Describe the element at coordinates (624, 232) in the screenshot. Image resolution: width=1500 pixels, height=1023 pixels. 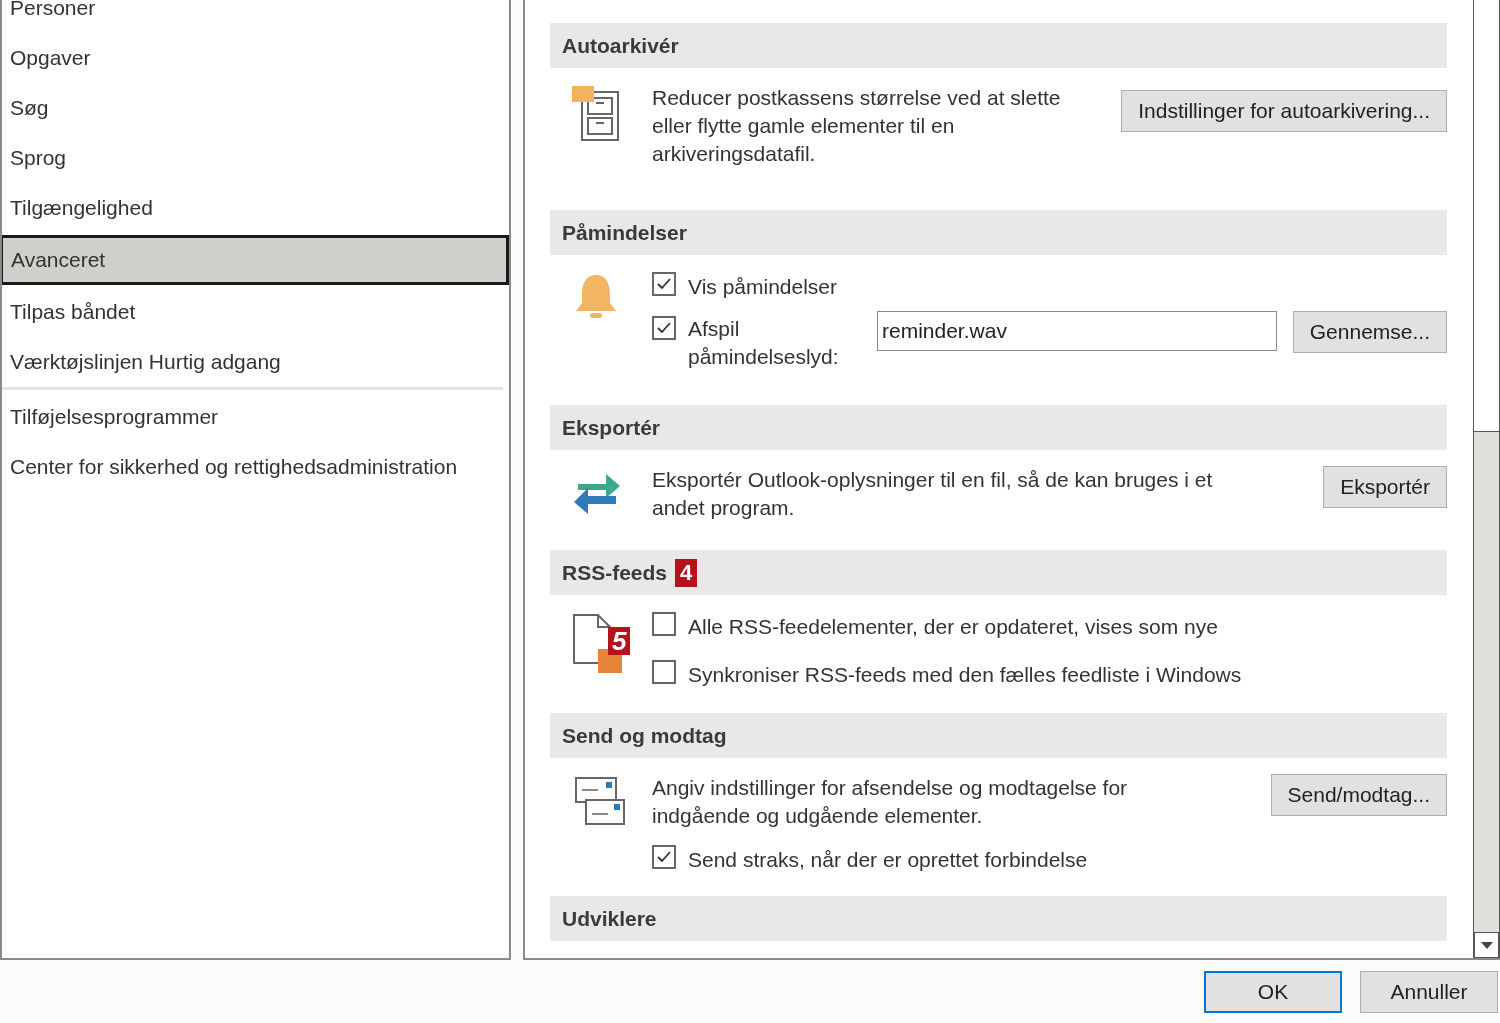
I see `section-title: Påmindelser` at that location.